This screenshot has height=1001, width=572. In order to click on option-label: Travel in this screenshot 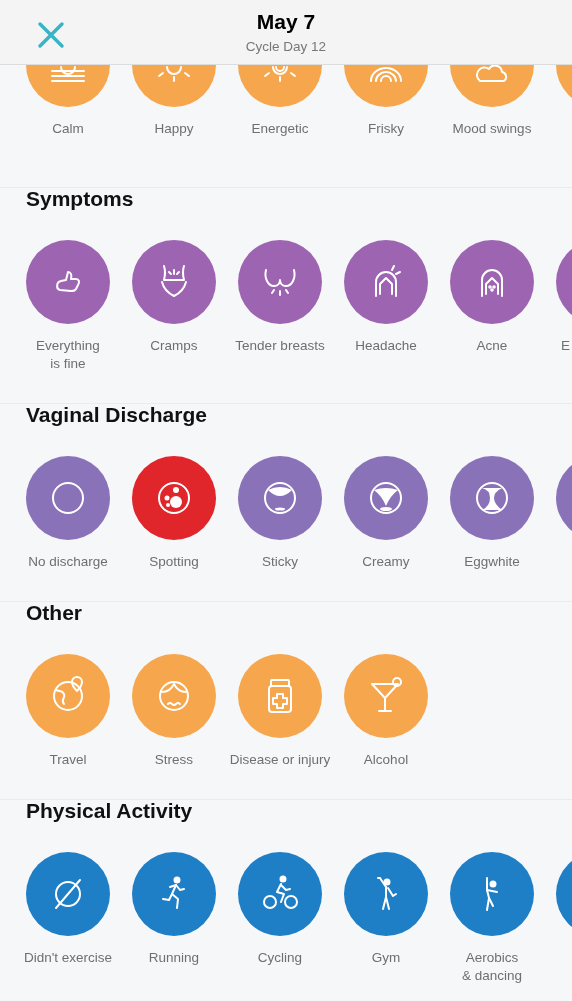, I will do `click(68, 760)`.